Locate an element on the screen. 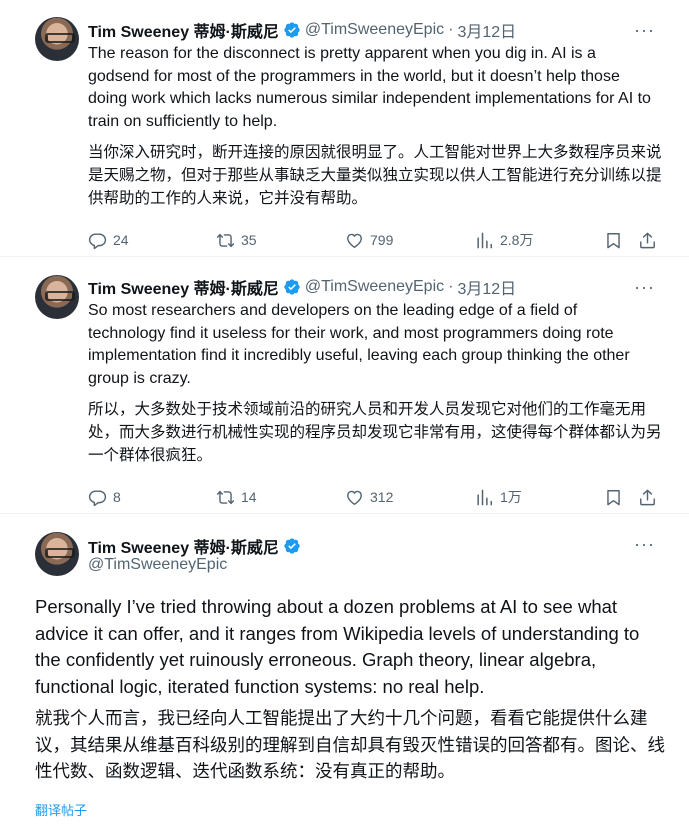 This screenshot has width=689, height=828. views-button: 2.8万 is located at coordinates (504, 240).